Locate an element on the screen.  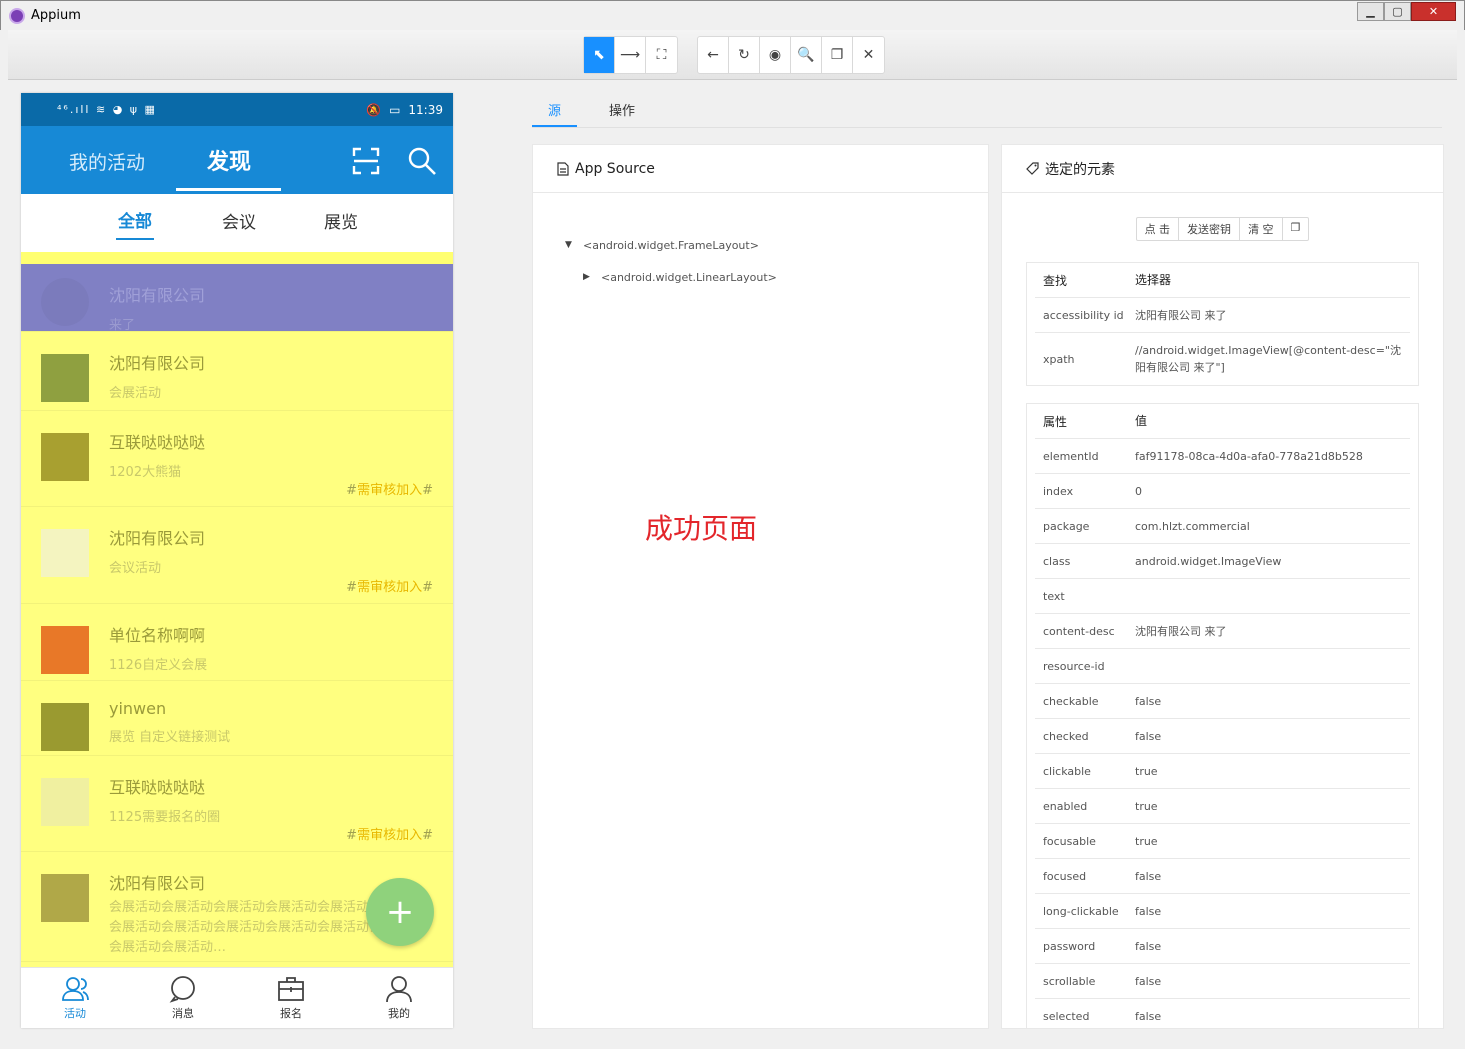
nav-messages-label: 消息 is located at coordinates (183, 1013).